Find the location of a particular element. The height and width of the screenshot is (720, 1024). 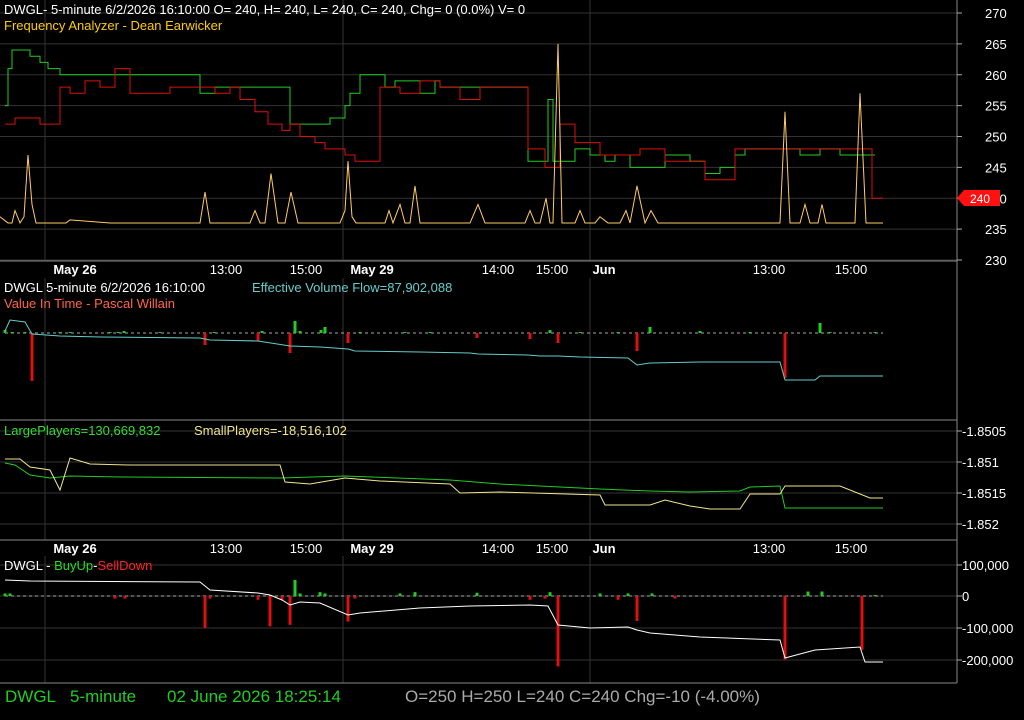

price-tick-label: 235 is located at coordinates (996, 229).